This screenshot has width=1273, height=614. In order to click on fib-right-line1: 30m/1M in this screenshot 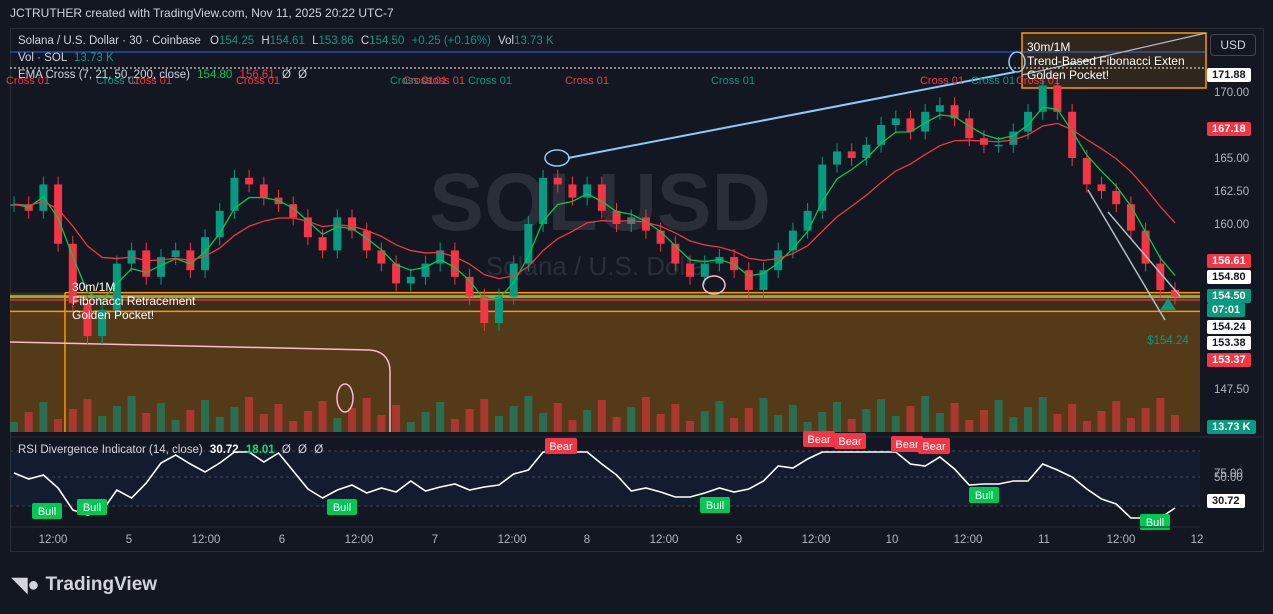, I will do `click(1049, 47)`.